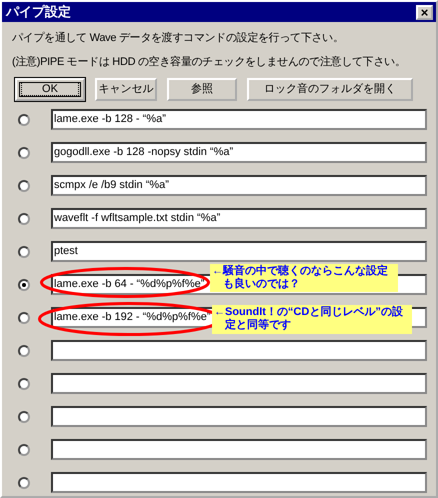  I want to click on annotation-tooltip: ←SoundIt！の“CDと同じレベル”の設定と同等です, so click(312, 319).